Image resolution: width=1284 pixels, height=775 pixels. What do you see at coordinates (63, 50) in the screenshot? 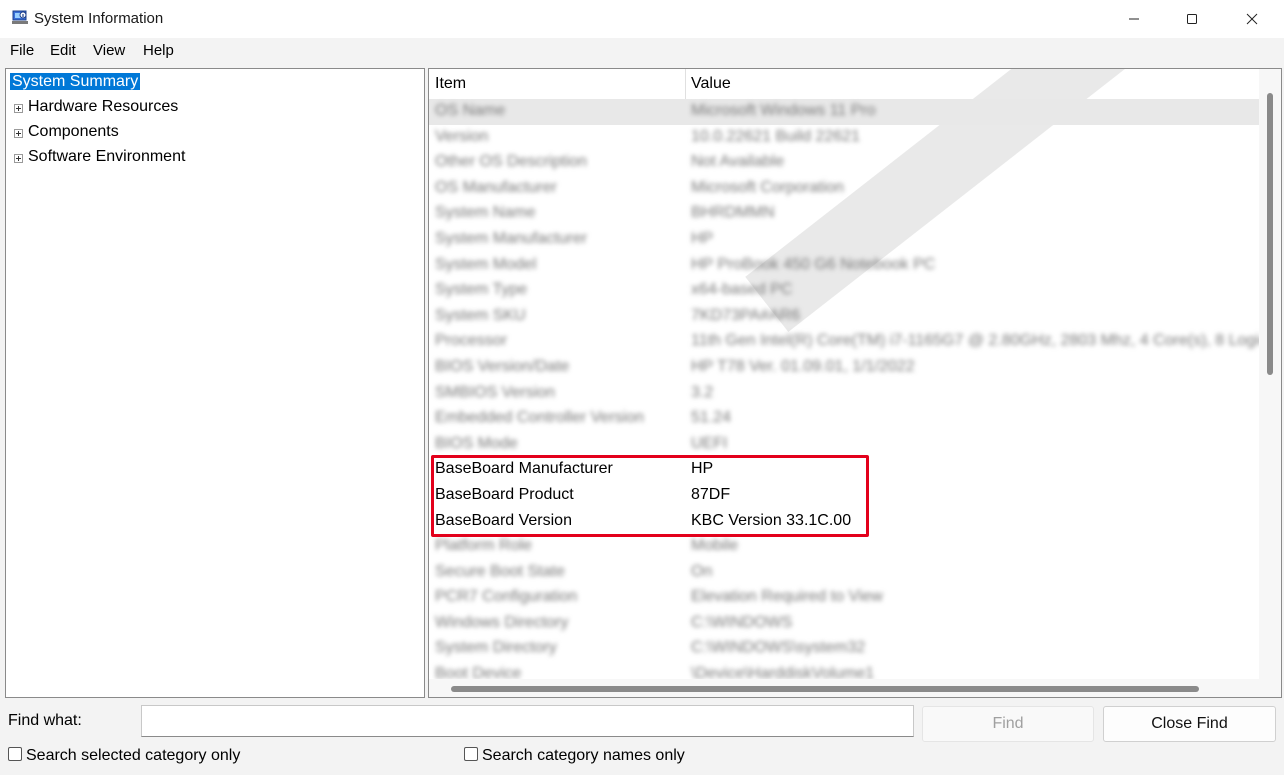
I see `menu-edit: Edit` at bounding box center [63, 50].